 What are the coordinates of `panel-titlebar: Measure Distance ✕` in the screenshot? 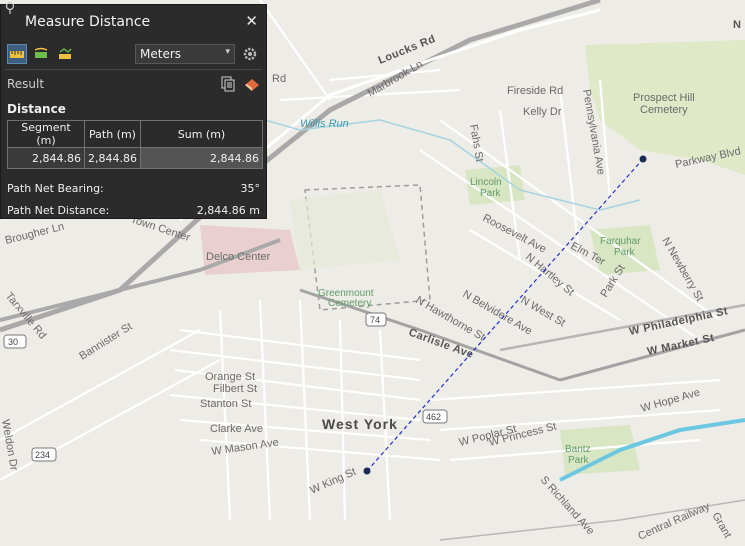 It's located at (133, 20).